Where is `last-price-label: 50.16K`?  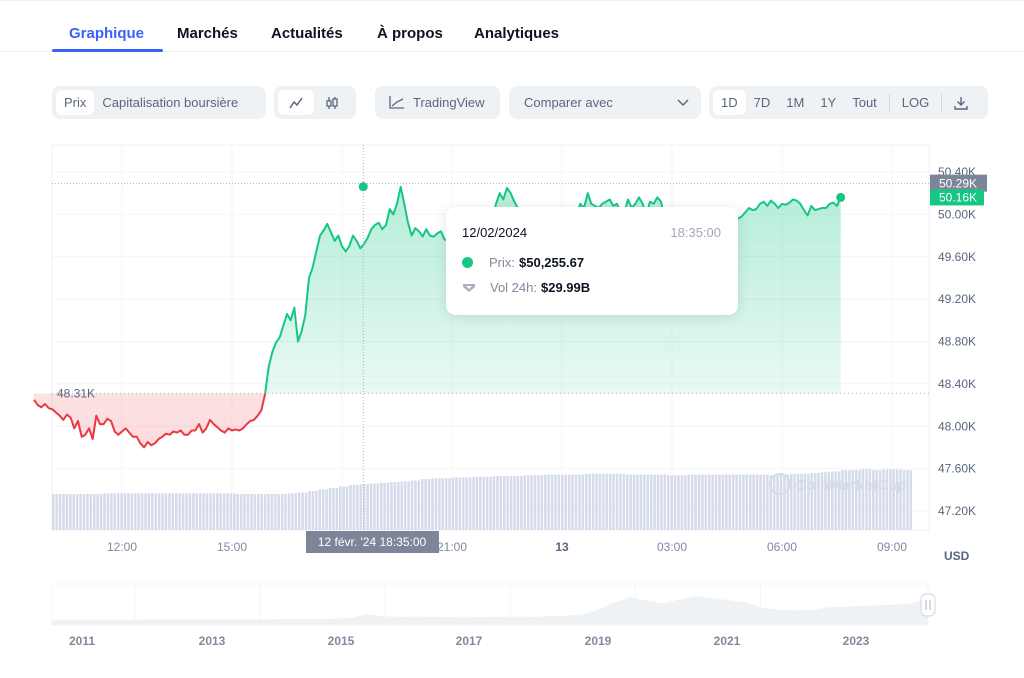 last-price-label: 50.16K is located at coordinates (958, 197).